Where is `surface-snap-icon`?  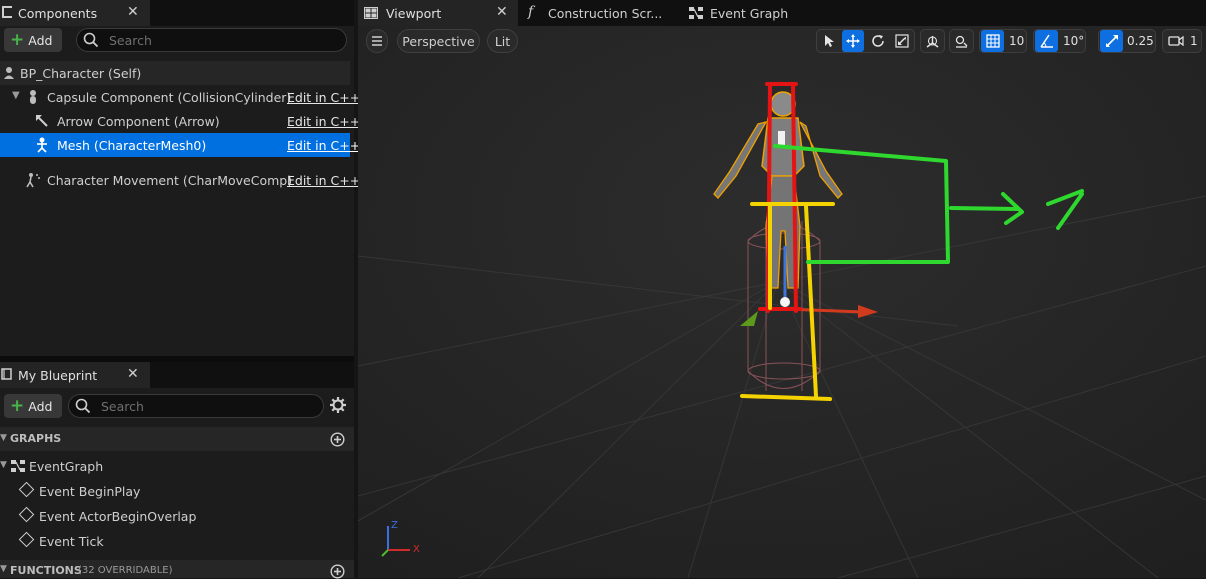 surface-snap-icon is located at coordinates (961, 41).